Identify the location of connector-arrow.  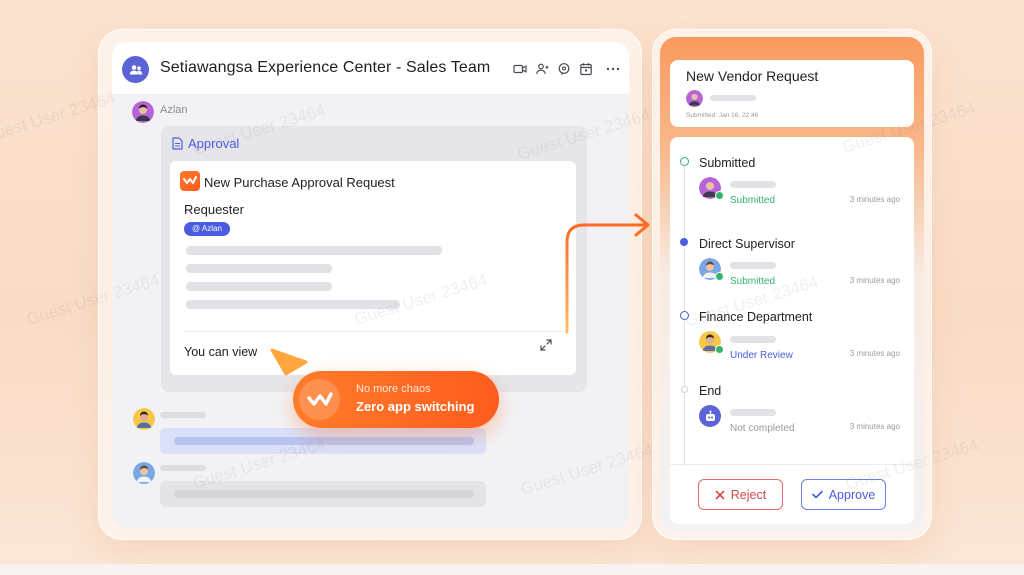
(460, 294).